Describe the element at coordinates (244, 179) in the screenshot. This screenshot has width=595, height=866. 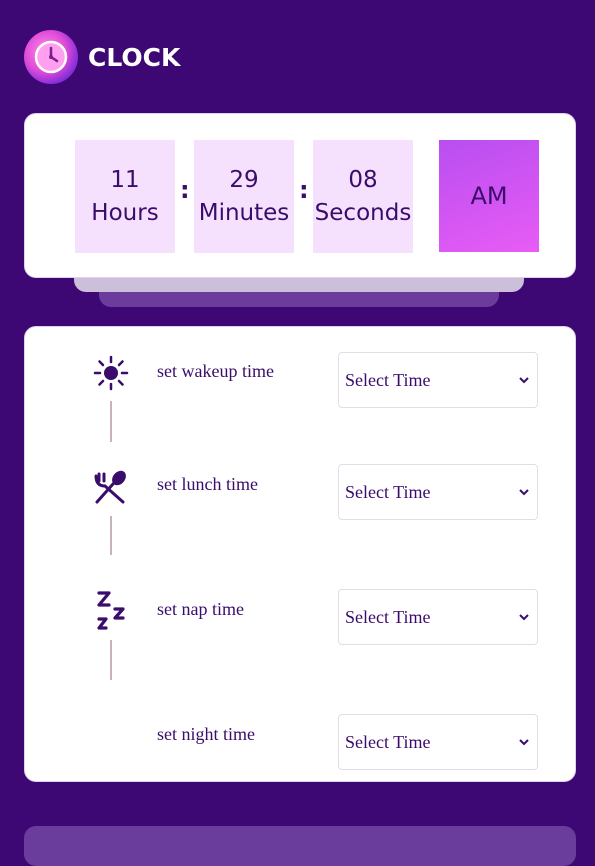
I see `minutes-value: 29` at that location.